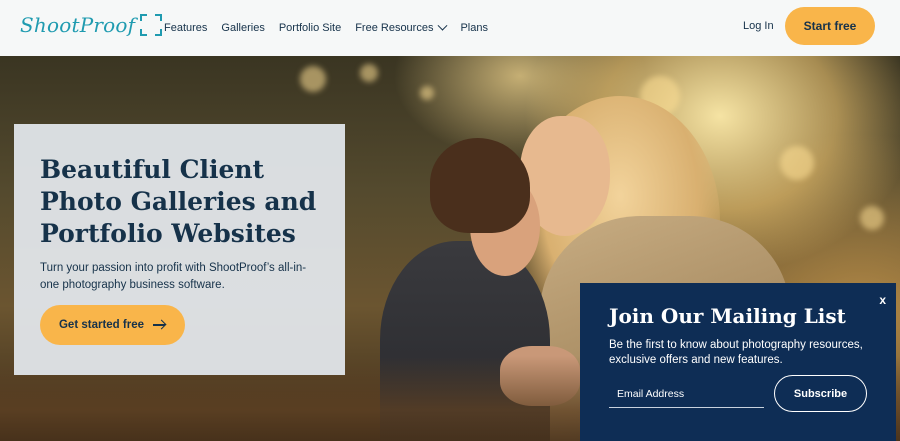  I want to click on nav-item-features: Features, so click(185, 28).